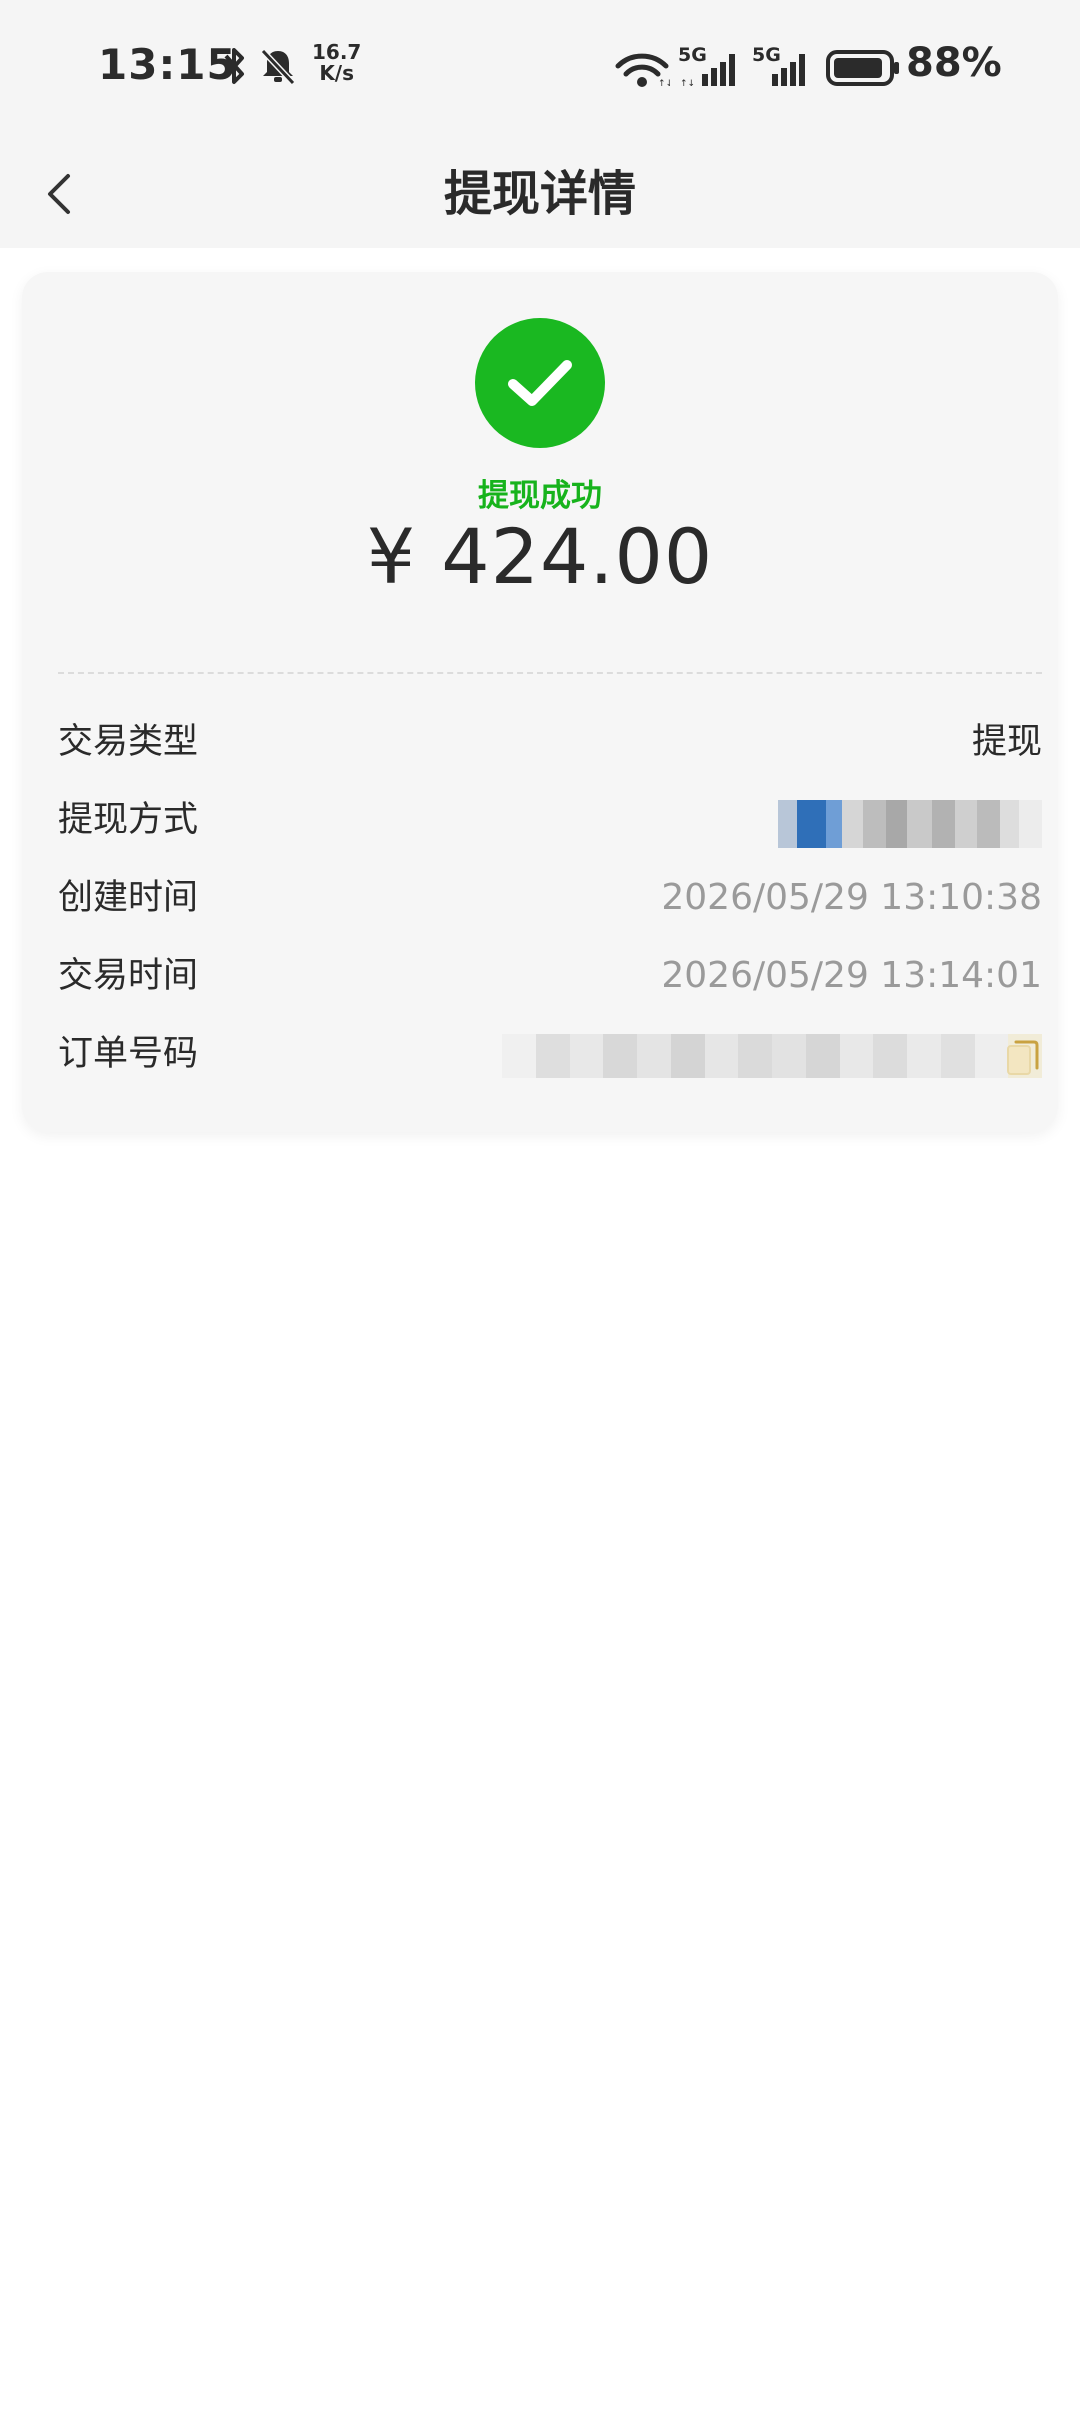 The image size is (1080, 2412). What do you see at coordinates (851, 897) in the screenshot?
I see `created-value: 2026/05/29 13:10:38` at bounding box center [851, 897].